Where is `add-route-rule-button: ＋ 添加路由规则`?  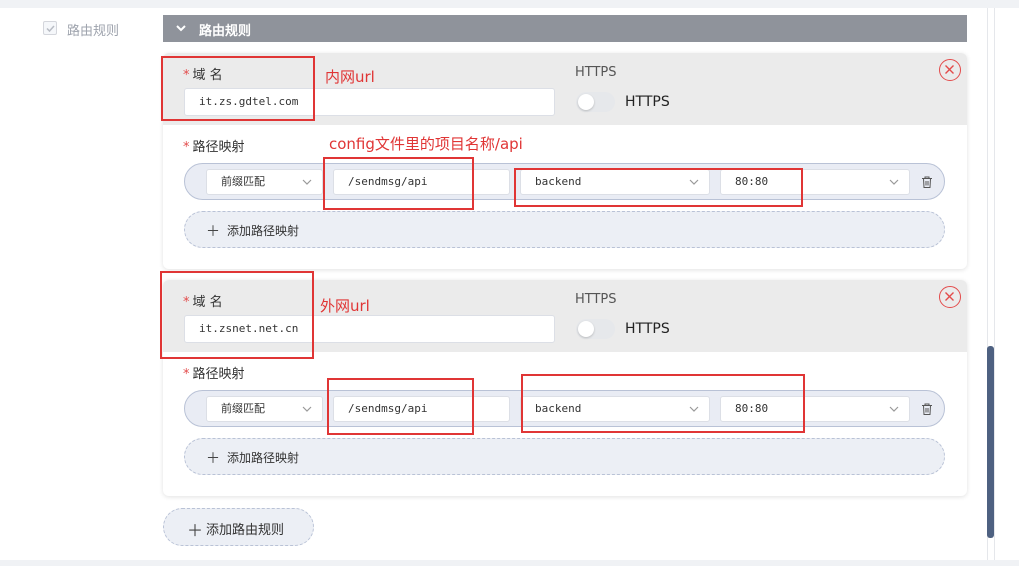 add-route-rule-button: ＋ 添加路由规则 is located at coordinates (238, 527).